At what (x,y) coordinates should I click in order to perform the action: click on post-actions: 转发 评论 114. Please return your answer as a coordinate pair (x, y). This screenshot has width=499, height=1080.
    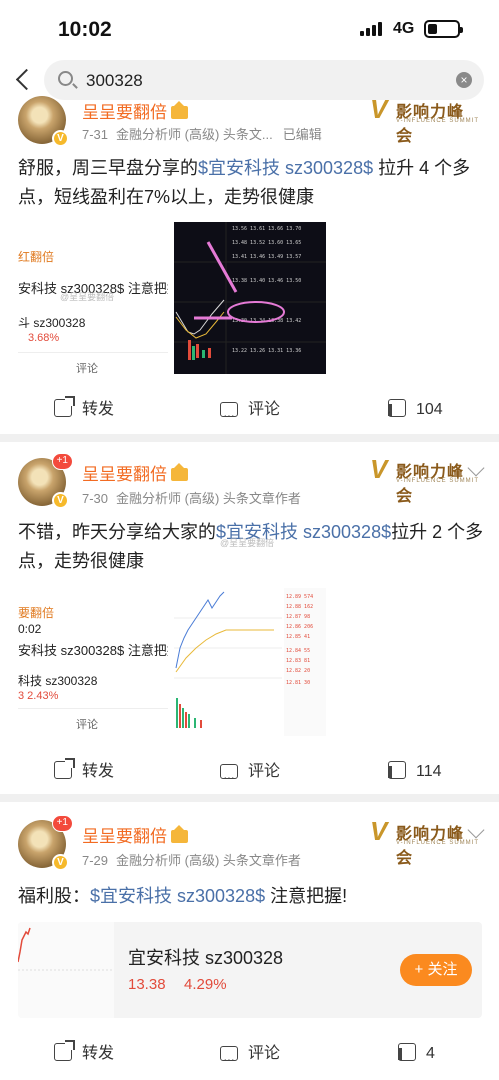
    Looking at the image, I should click on (249, 774).